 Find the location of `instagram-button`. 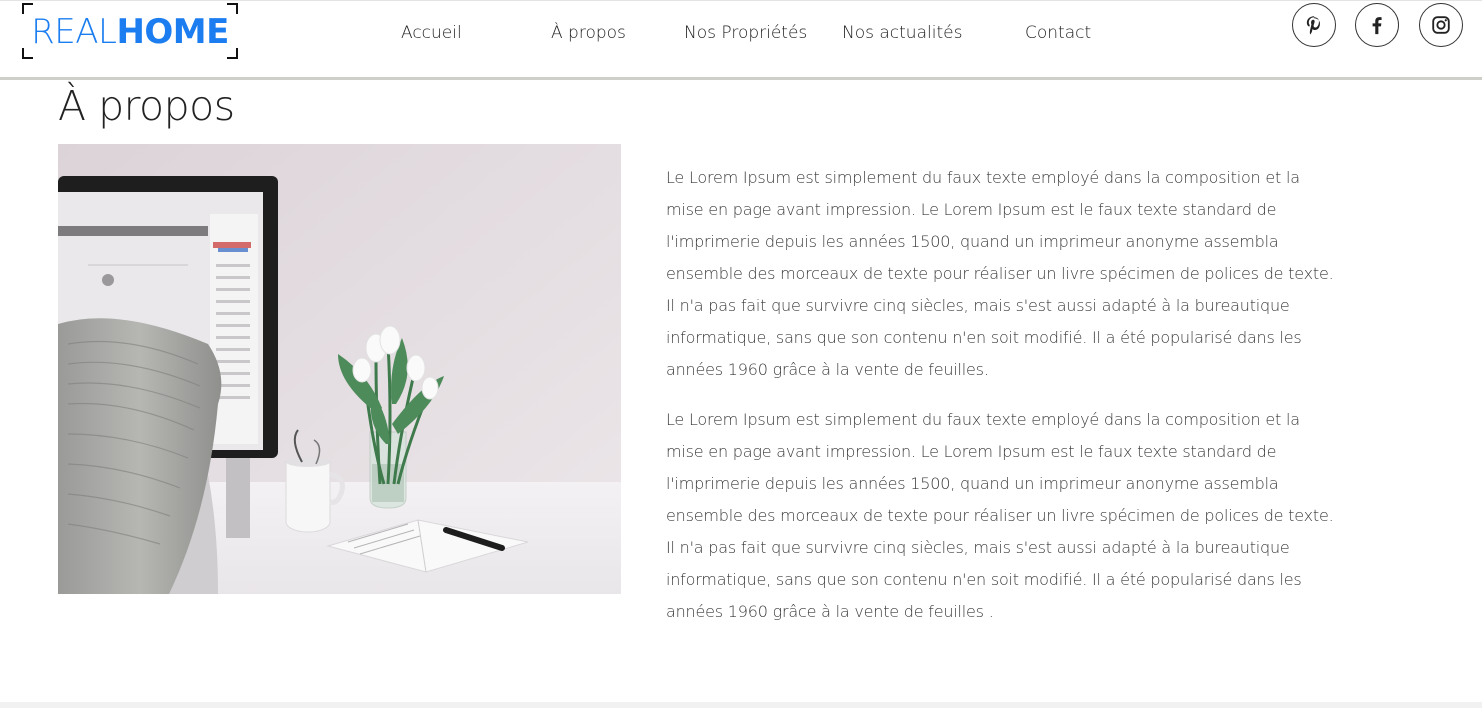

instagram-button is located at coordinates (1441, 25).